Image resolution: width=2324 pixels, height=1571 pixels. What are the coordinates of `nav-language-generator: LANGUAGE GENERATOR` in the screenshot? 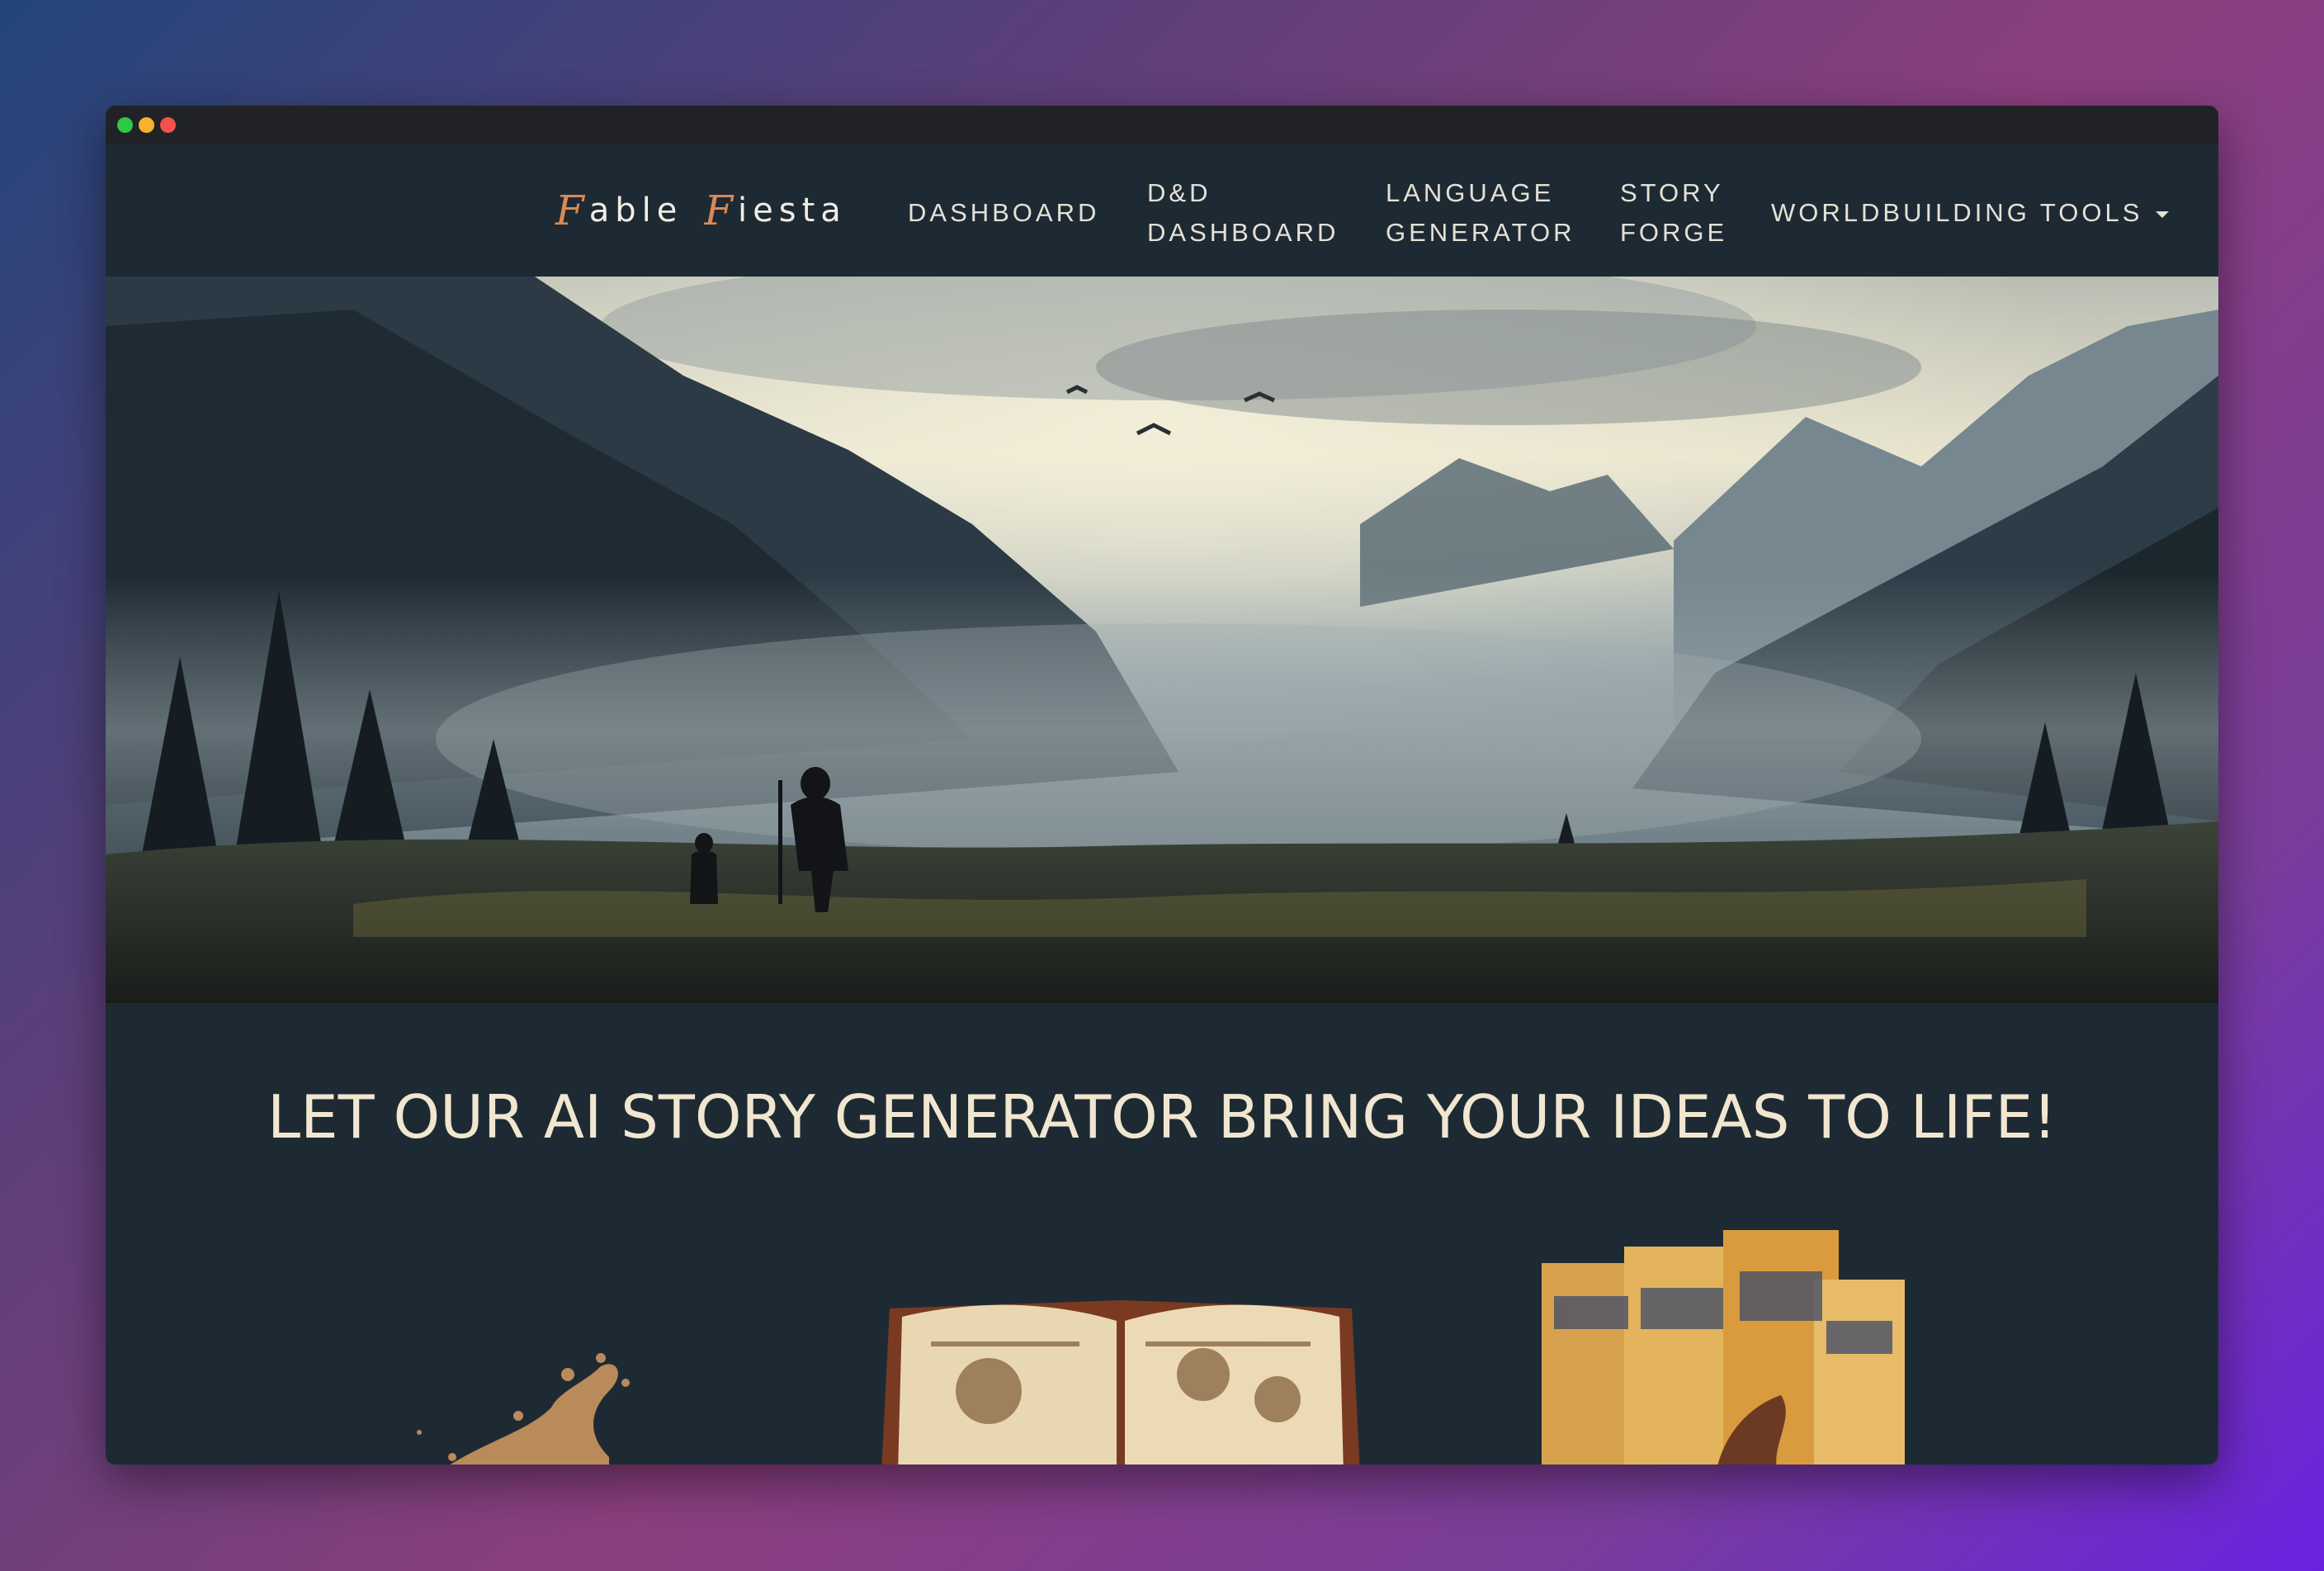 It's located at (1480, 213).